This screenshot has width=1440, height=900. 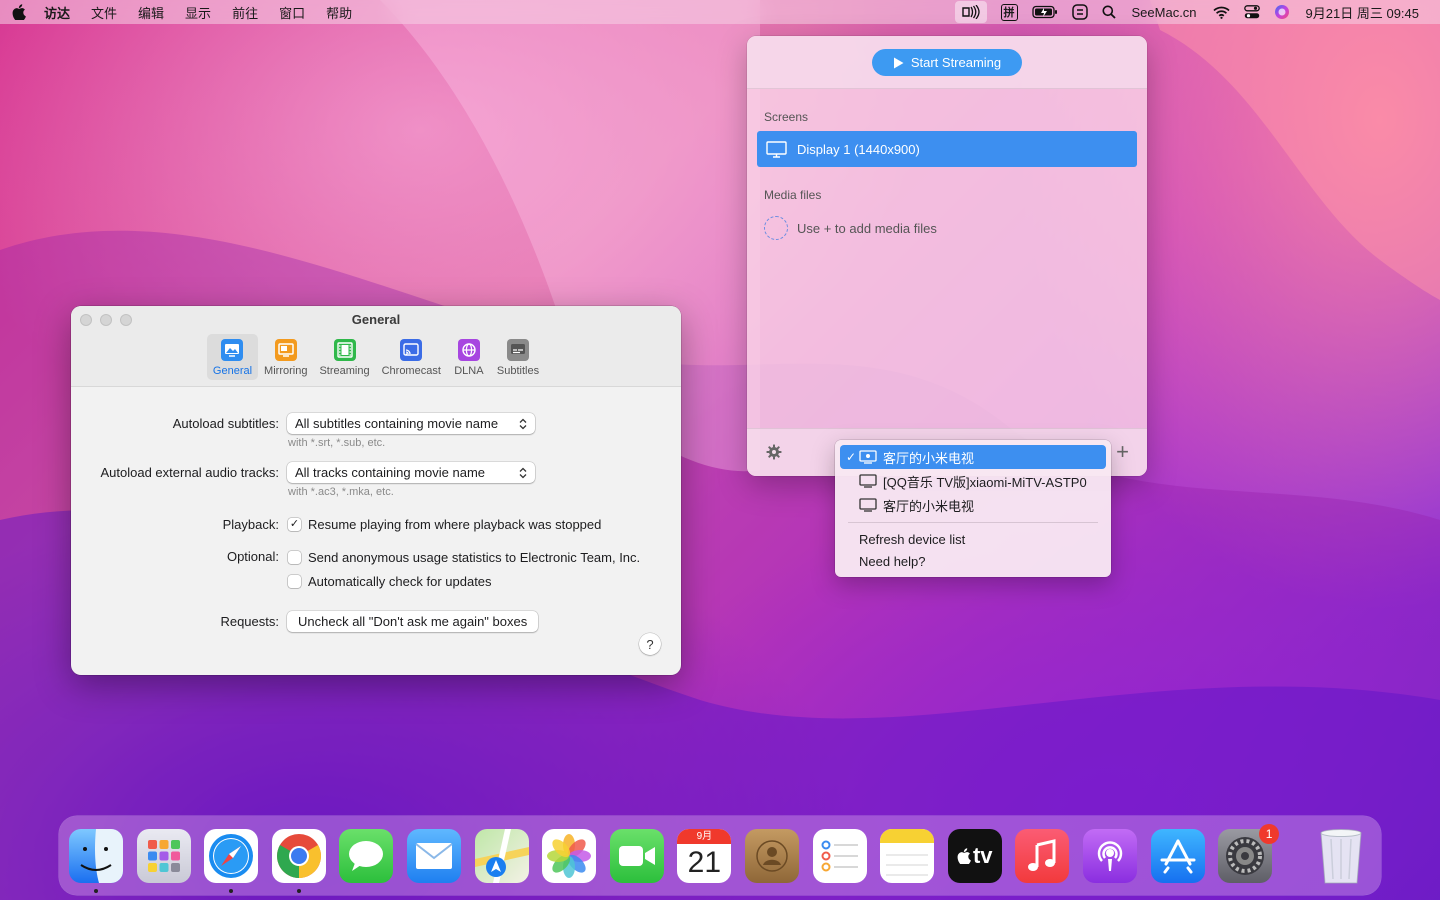 I want to click on calendar-day: 21, so click(x=704, y=862).